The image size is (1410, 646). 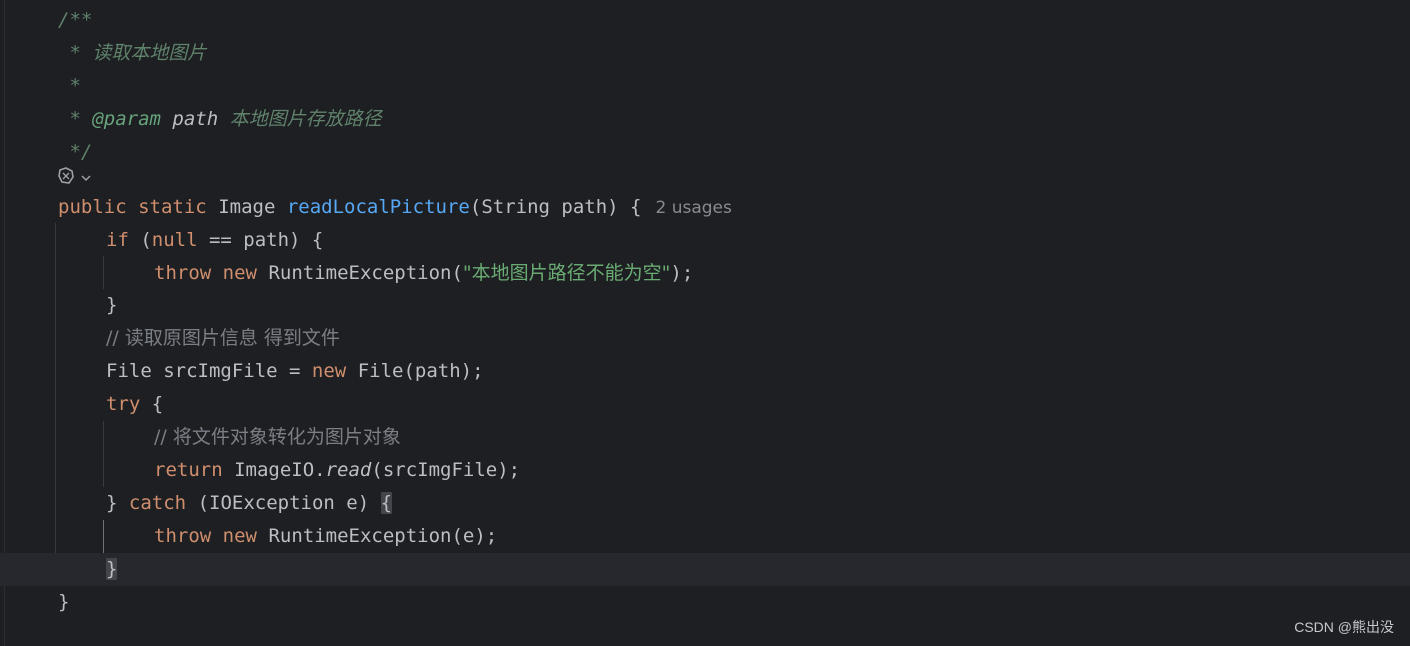 I want to click on code-token: (IOException e), so click(x=289, y=503).